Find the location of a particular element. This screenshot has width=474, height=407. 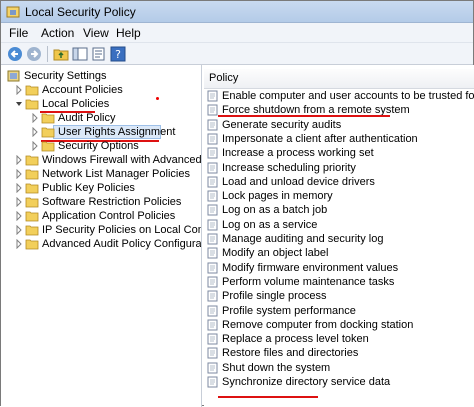

policy-label: Profile single process is located at coordinates (274, 296).